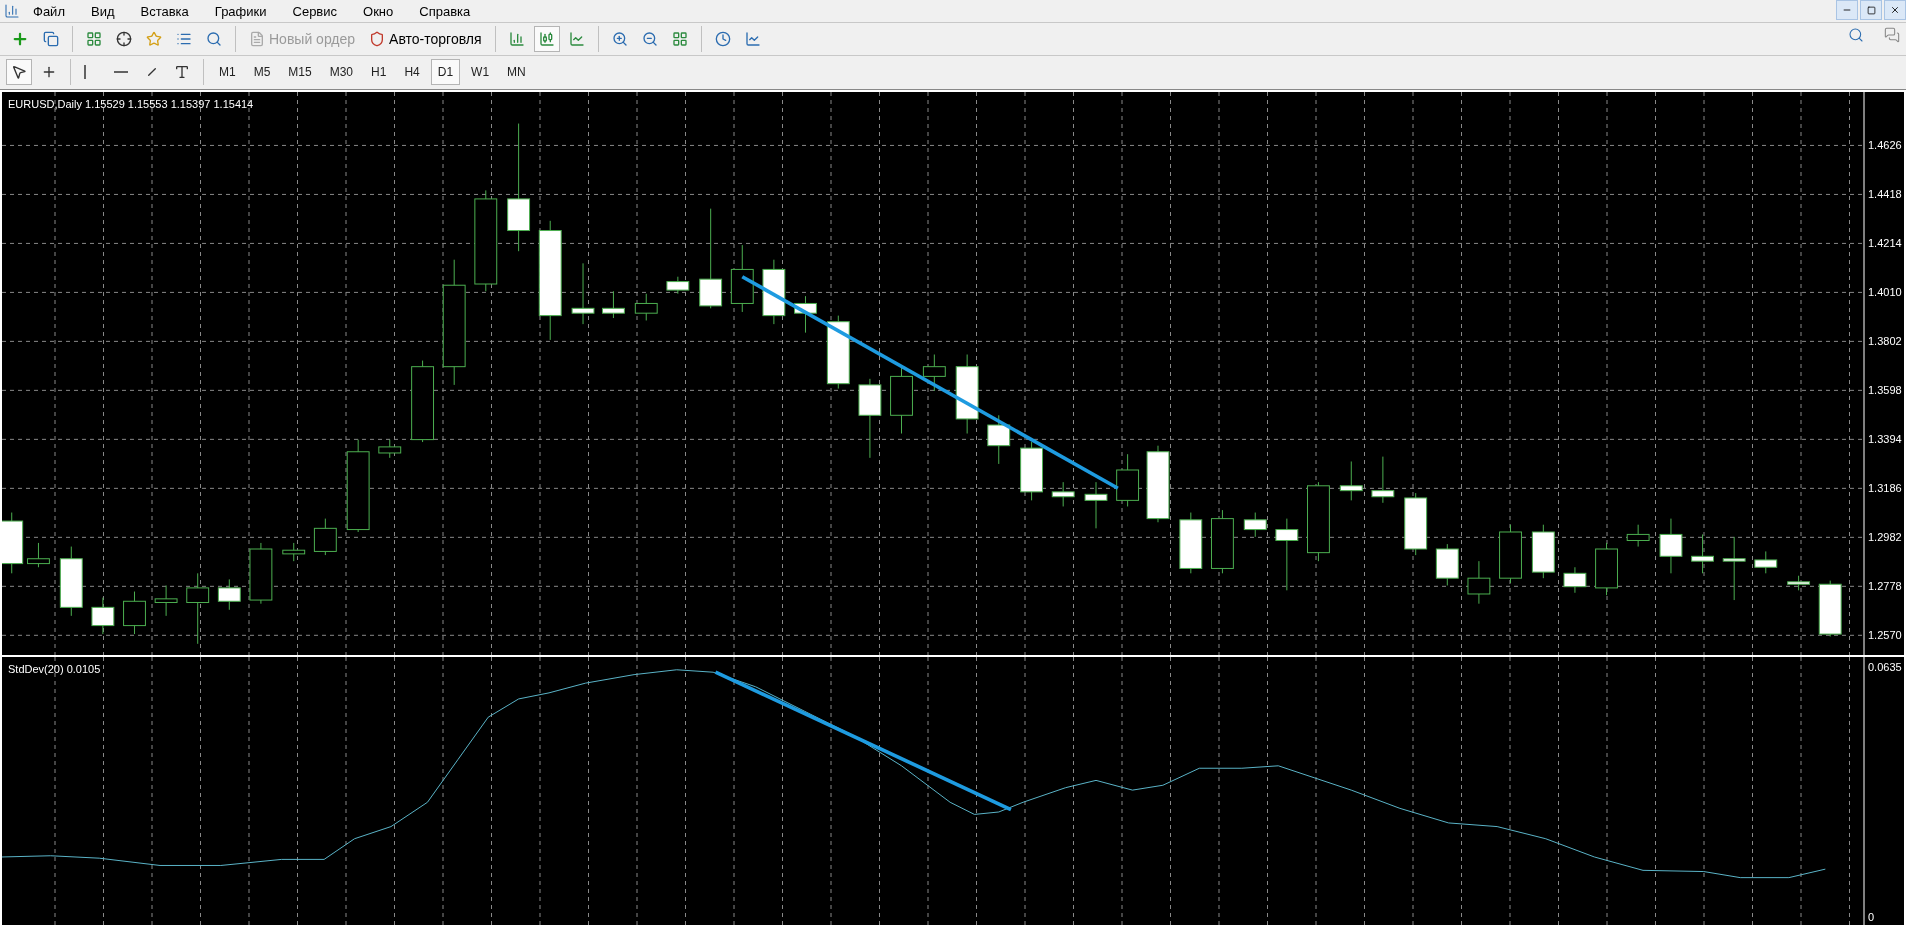  Describe the element at coordinates (1885, 667) in the screenshot. I see `indicator-value-label: 0.0635` at that location.